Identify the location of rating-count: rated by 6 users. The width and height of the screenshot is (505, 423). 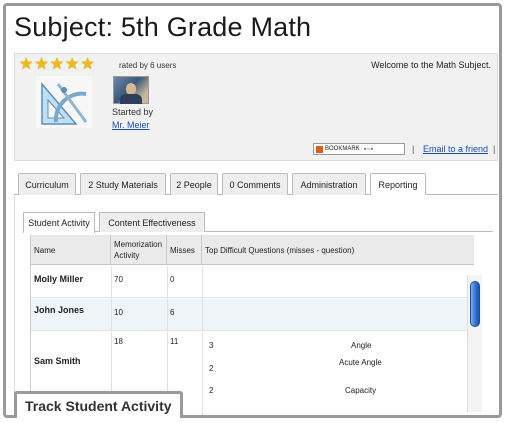
(148, 65).